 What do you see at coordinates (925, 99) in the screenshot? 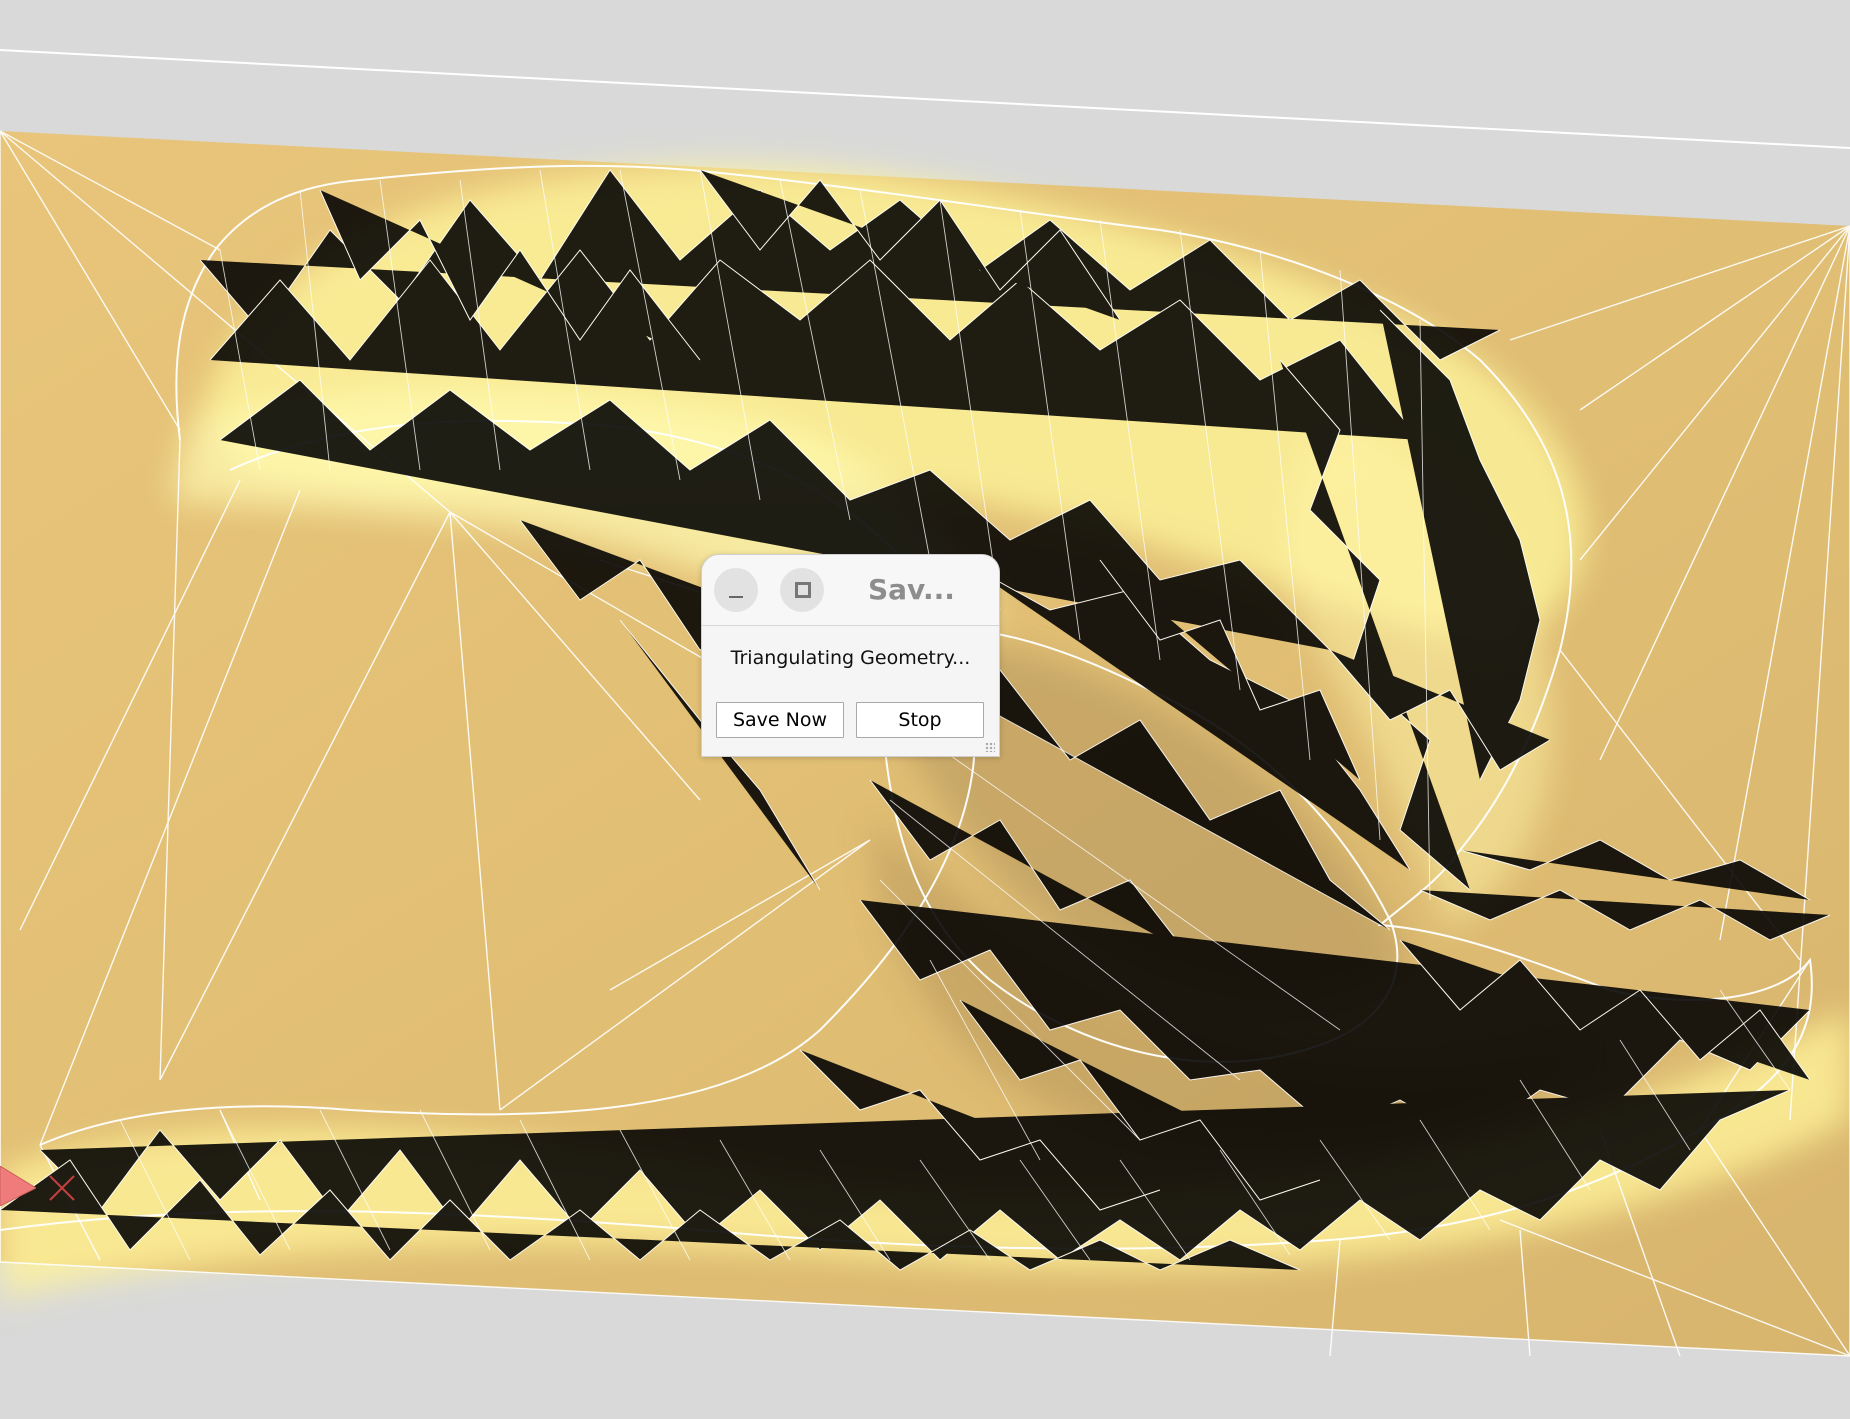
I see `top-edge-line` at bounding box center [925, 99].